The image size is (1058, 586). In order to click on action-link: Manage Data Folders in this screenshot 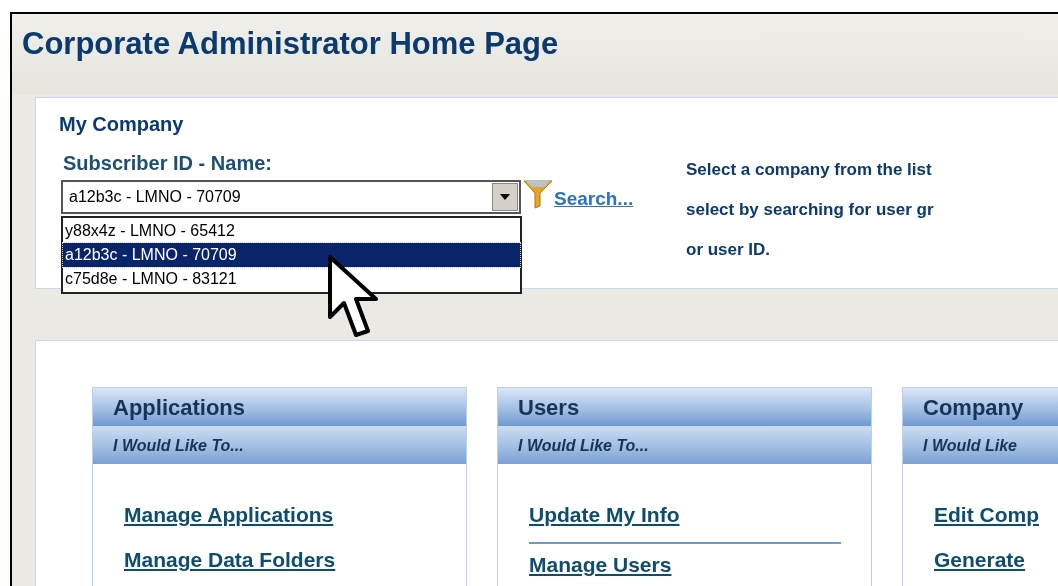, I will do `click(230, 560)`.